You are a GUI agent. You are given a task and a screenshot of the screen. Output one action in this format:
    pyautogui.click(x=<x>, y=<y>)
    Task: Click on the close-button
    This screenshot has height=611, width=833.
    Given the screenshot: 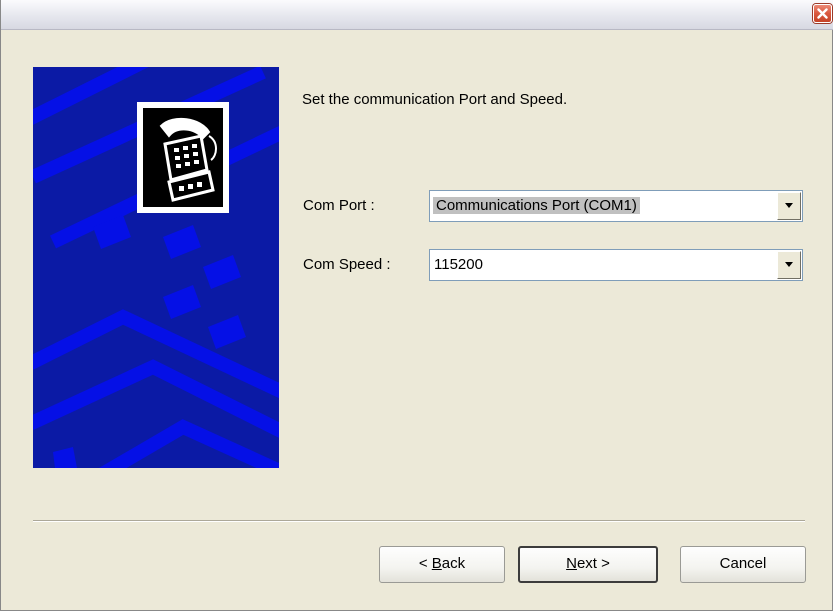 What is the action you would take?
    pyautogui.click(x=822, y=13)
    